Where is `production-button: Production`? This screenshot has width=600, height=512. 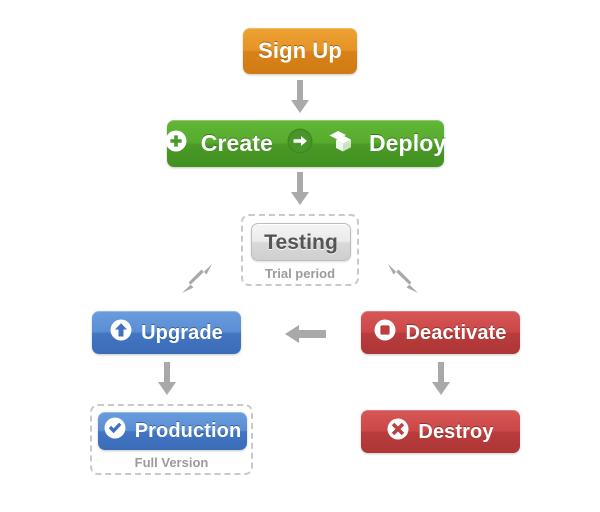 production-button: Production is located at coordinates (172, 431).